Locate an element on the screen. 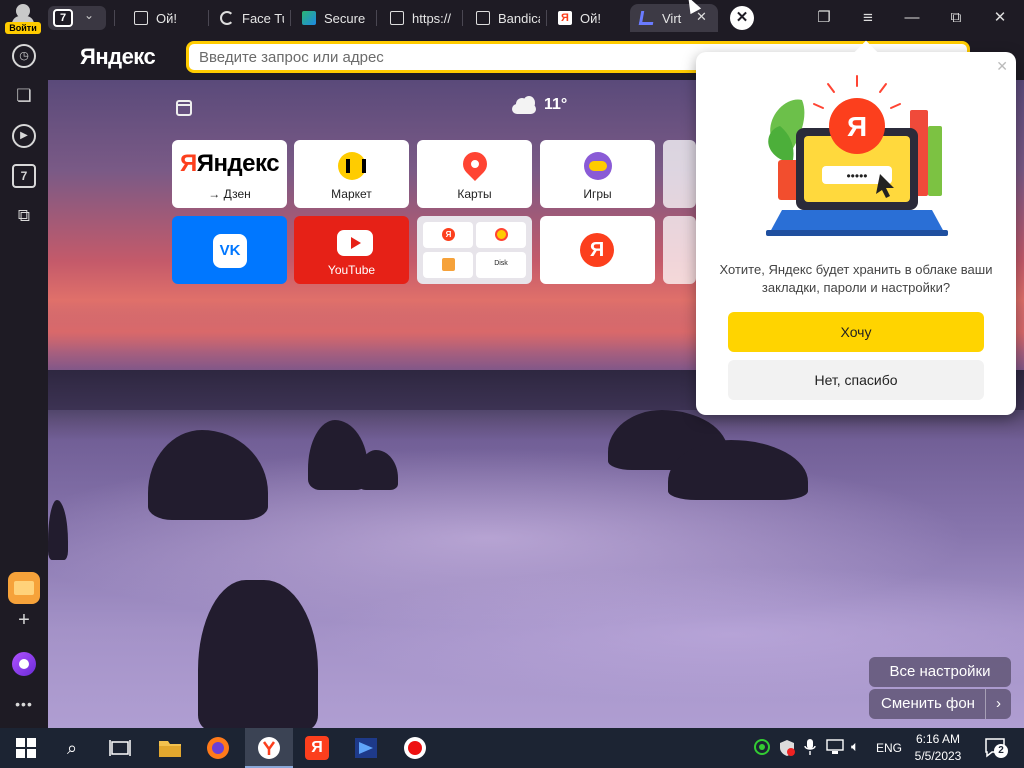  gallery-icon is located at coordinates (184, 108).